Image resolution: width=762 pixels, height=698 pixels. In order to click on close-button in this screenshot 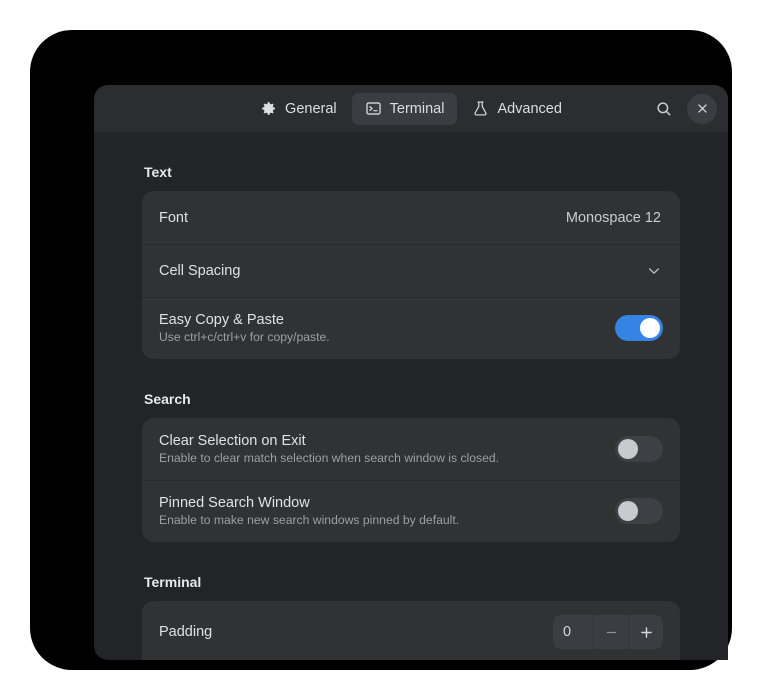, I will do `click(702, 108)`.